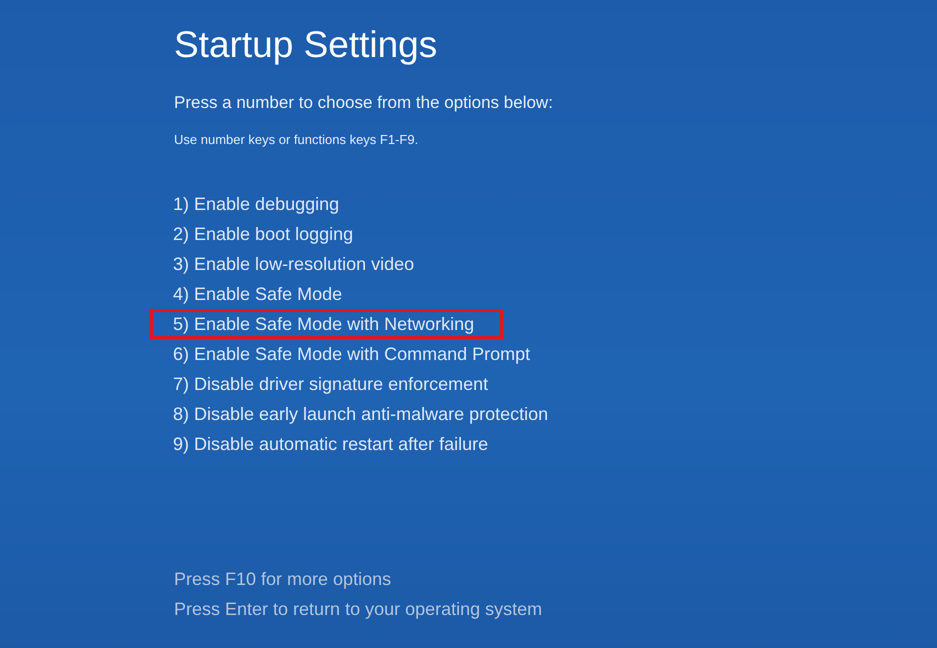 The width and height of the screenshot is (937, 648). What do you see at coordinates (259, 204) in the screenshot?
I see `menu-option: 1) Enable debugging` at bounding box center [259, 204].